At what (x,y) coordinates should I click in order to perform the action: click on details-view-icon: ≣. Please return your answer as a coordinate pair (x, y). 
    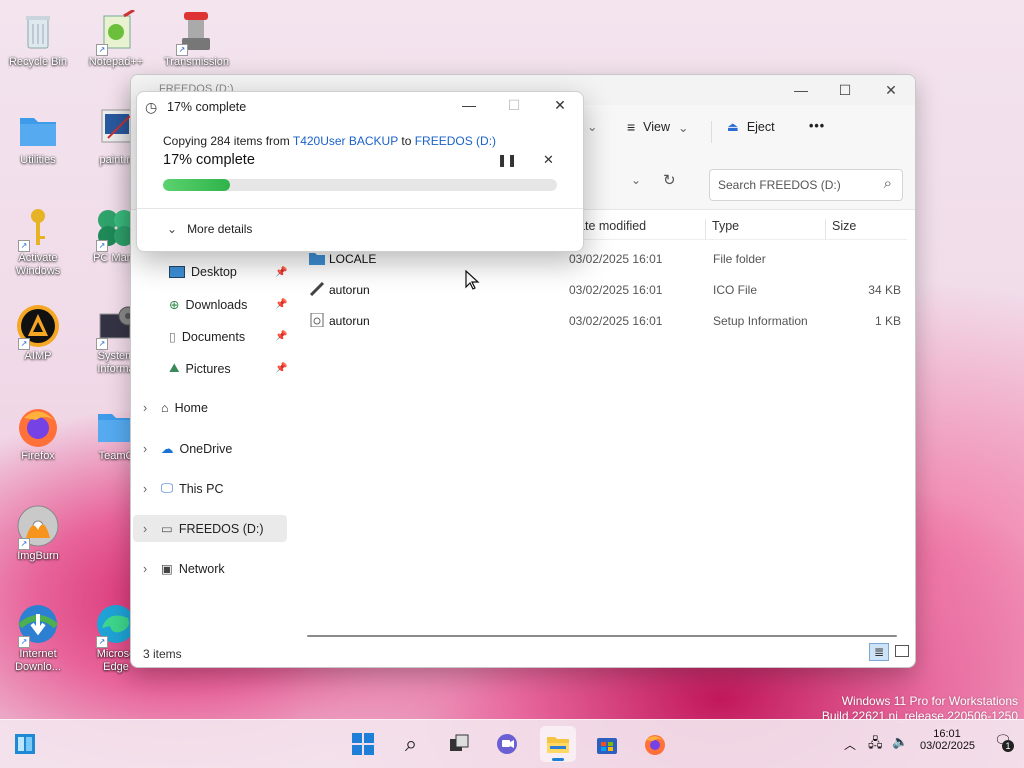
    Looking at the image, I should click on (879, 652).